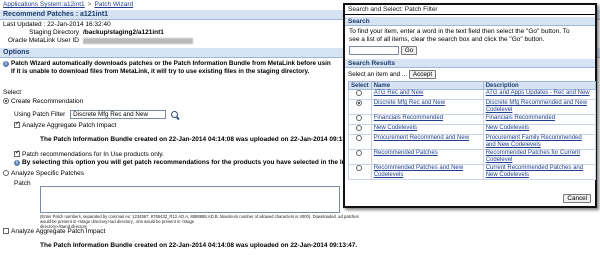 Image resolution: width=600 pixels, height=261 pixels. I want to click on create-recommendation-radio, so click(6, 101).